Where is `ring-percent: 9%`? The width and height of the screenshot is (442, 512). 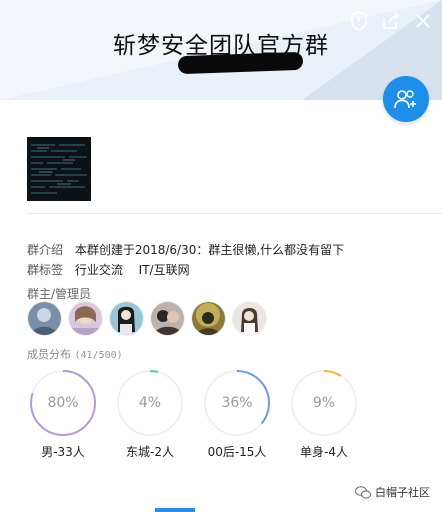 ring-percent: 9% is located at coordinates (324, 403).